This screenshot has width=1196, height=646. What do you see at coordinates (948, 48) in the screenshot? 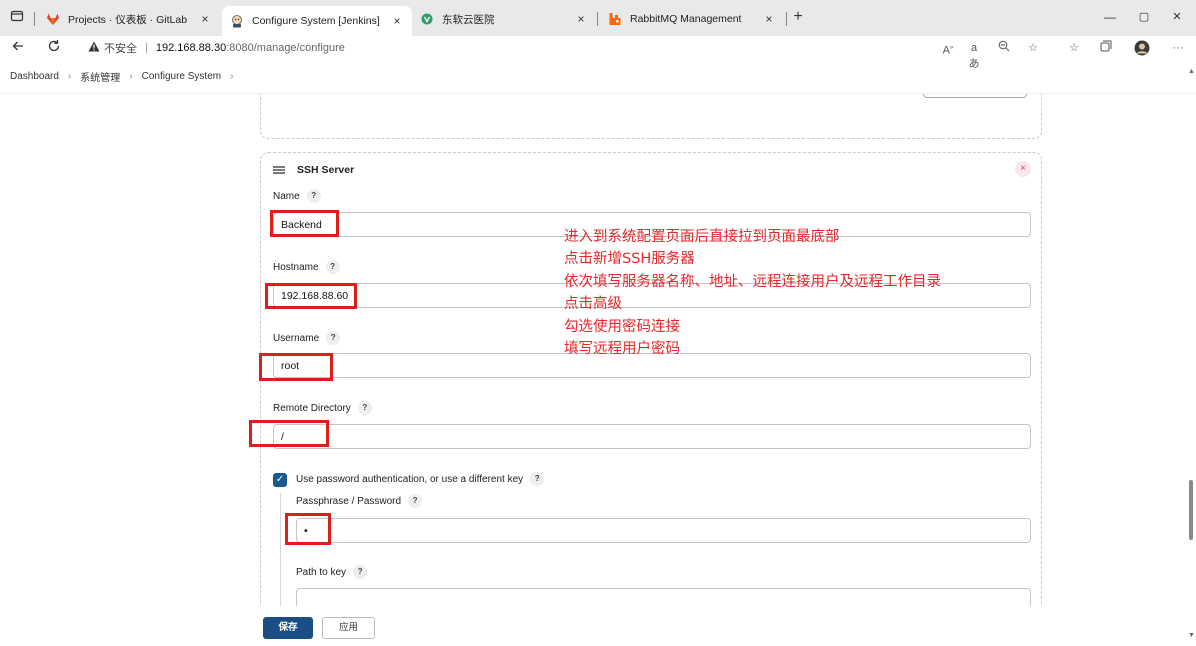
I see `read-aloud-icon: A»` at bounding box center [948, 48].